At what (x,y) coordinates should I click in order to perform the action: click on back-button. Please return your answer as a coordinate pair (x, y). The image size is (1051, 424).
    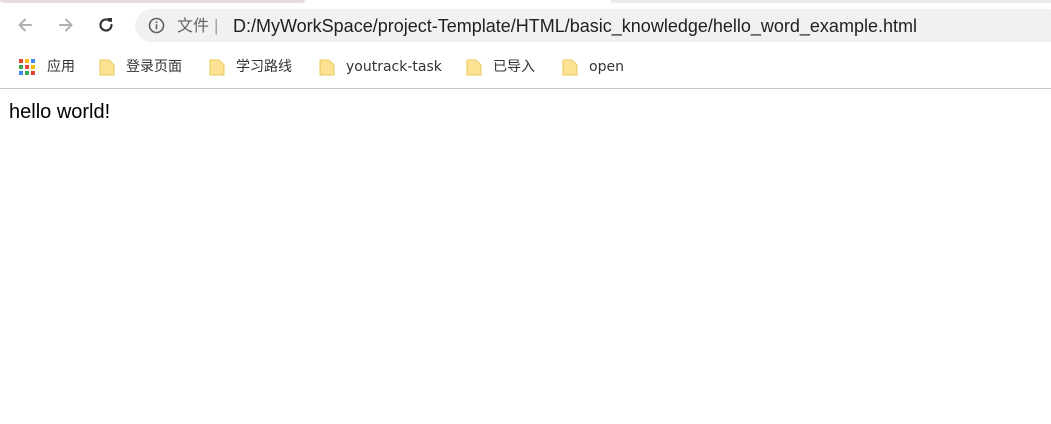
    Looking at the image, I should click on (25, 25).